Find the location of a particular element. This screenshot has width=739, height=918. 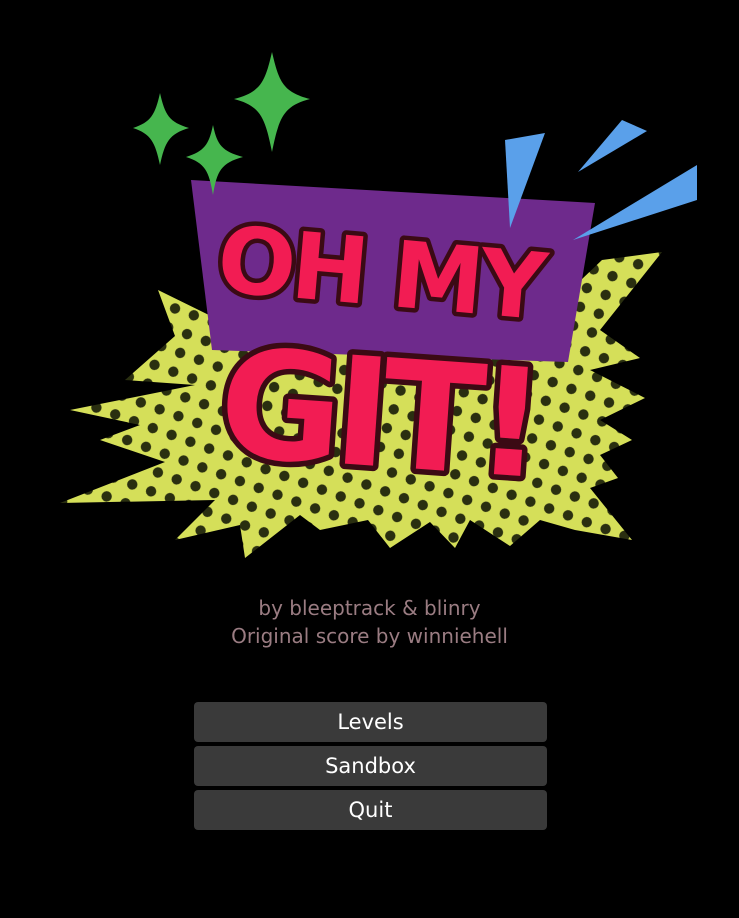

levels-button: Levels is located at coordinates (370, 722).